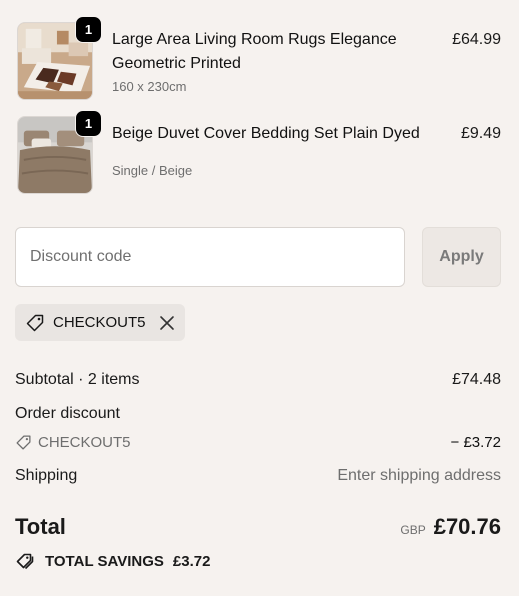  What do you see at coordinates (40, 526) in the screenshot?
I see `total-label: Total` at bounding box center [40, 526].